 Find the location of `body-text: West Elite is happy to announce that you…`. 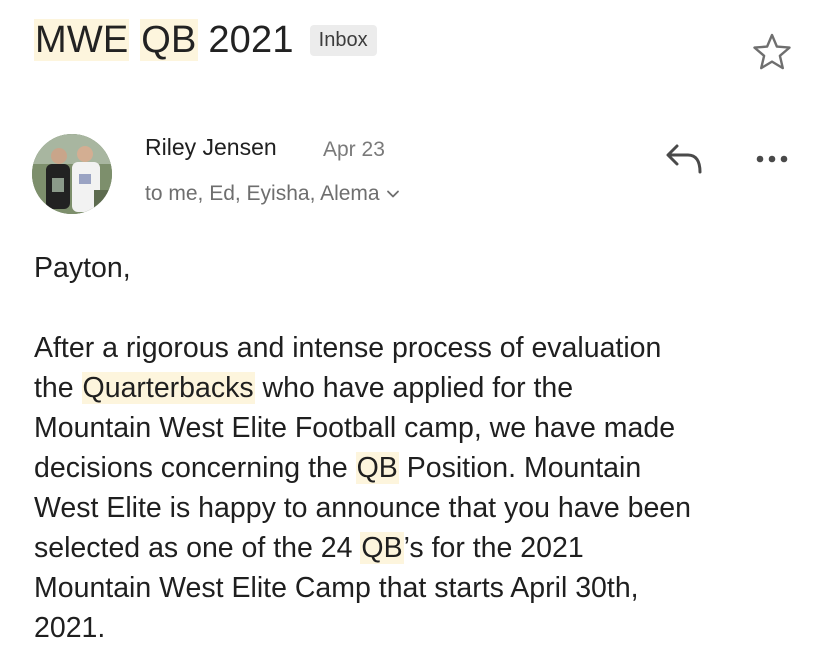

body-text: West Elite is happy to announce that you… is located at coordinates (363, 508).